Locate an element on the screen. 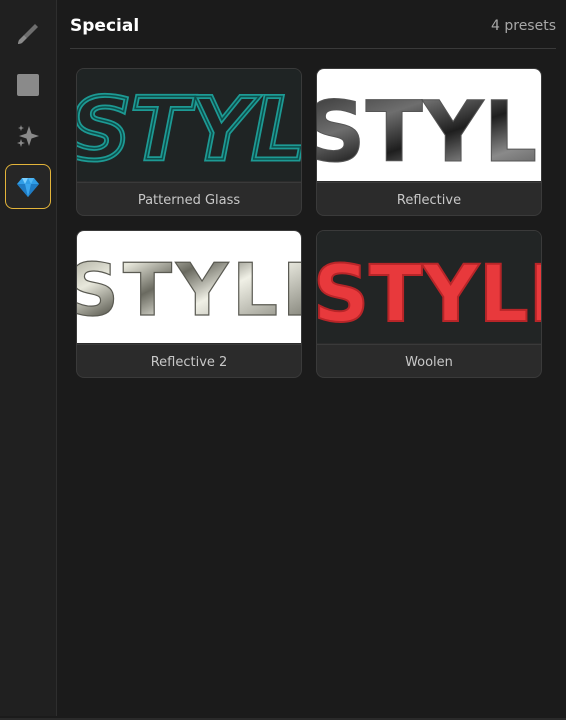  brush-icon is located at coordinates (28, 34).